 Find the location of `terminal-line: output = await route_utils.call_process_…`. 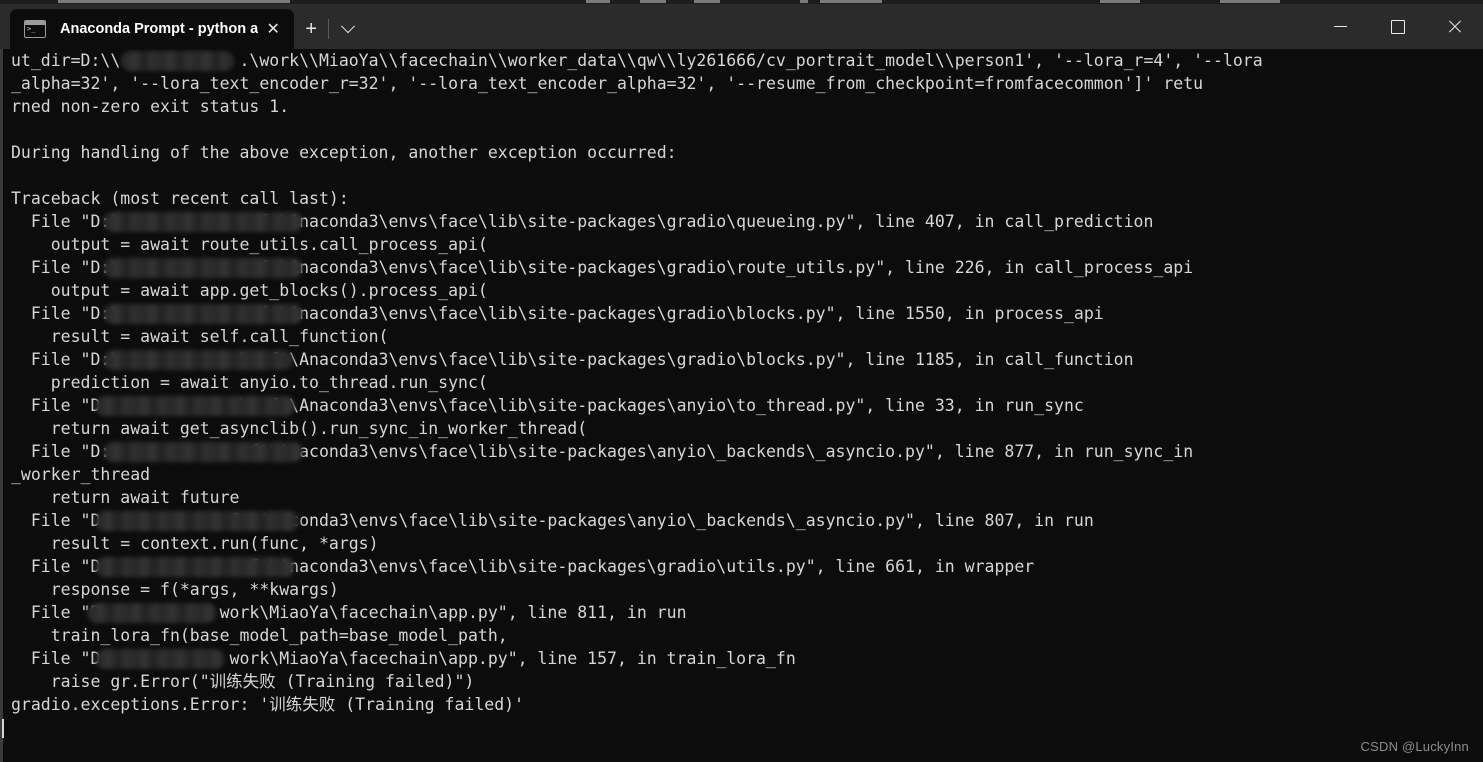

terminal-line: output = await route_utils.call_process_… is located at coordinates (249, 244).